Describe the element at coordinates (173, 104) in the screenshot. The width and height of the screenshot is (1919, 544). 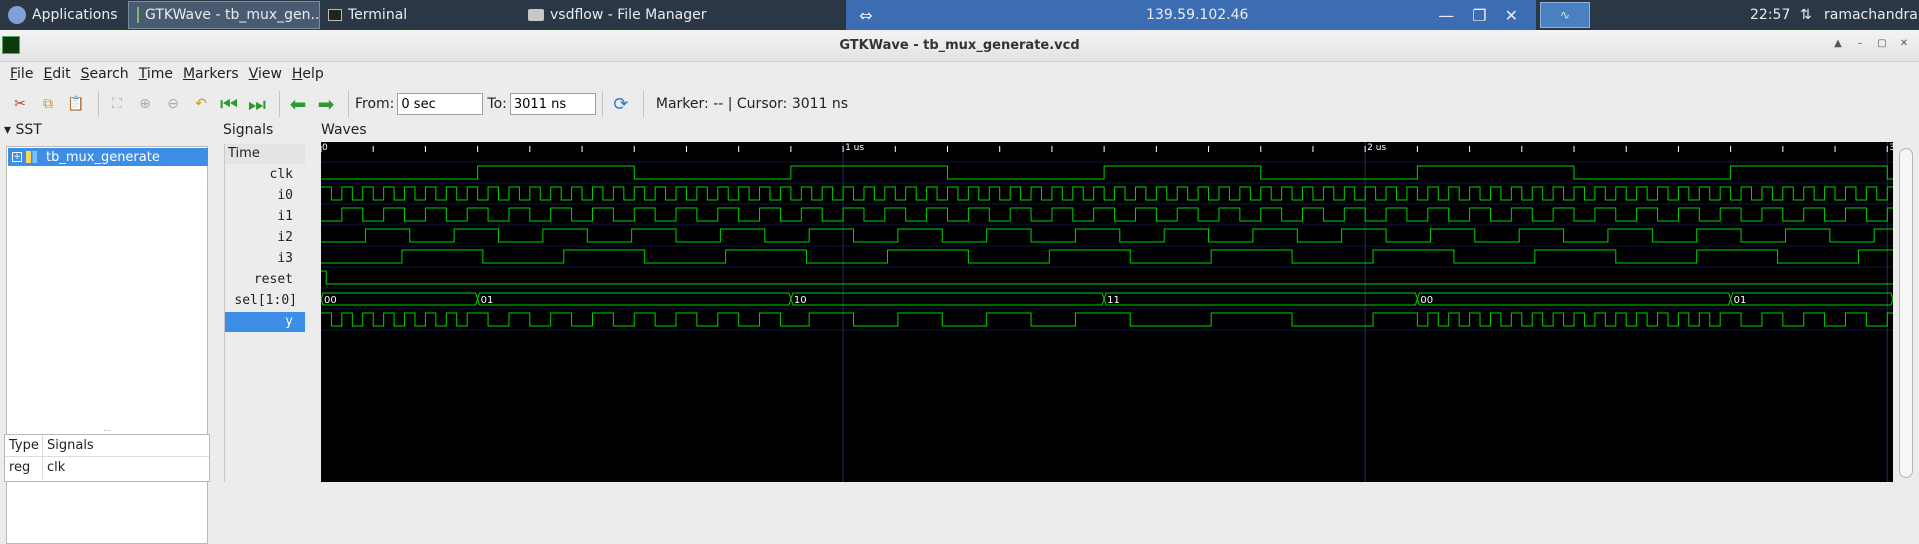
I see `zoom-out-icon: ⊖` at that location.